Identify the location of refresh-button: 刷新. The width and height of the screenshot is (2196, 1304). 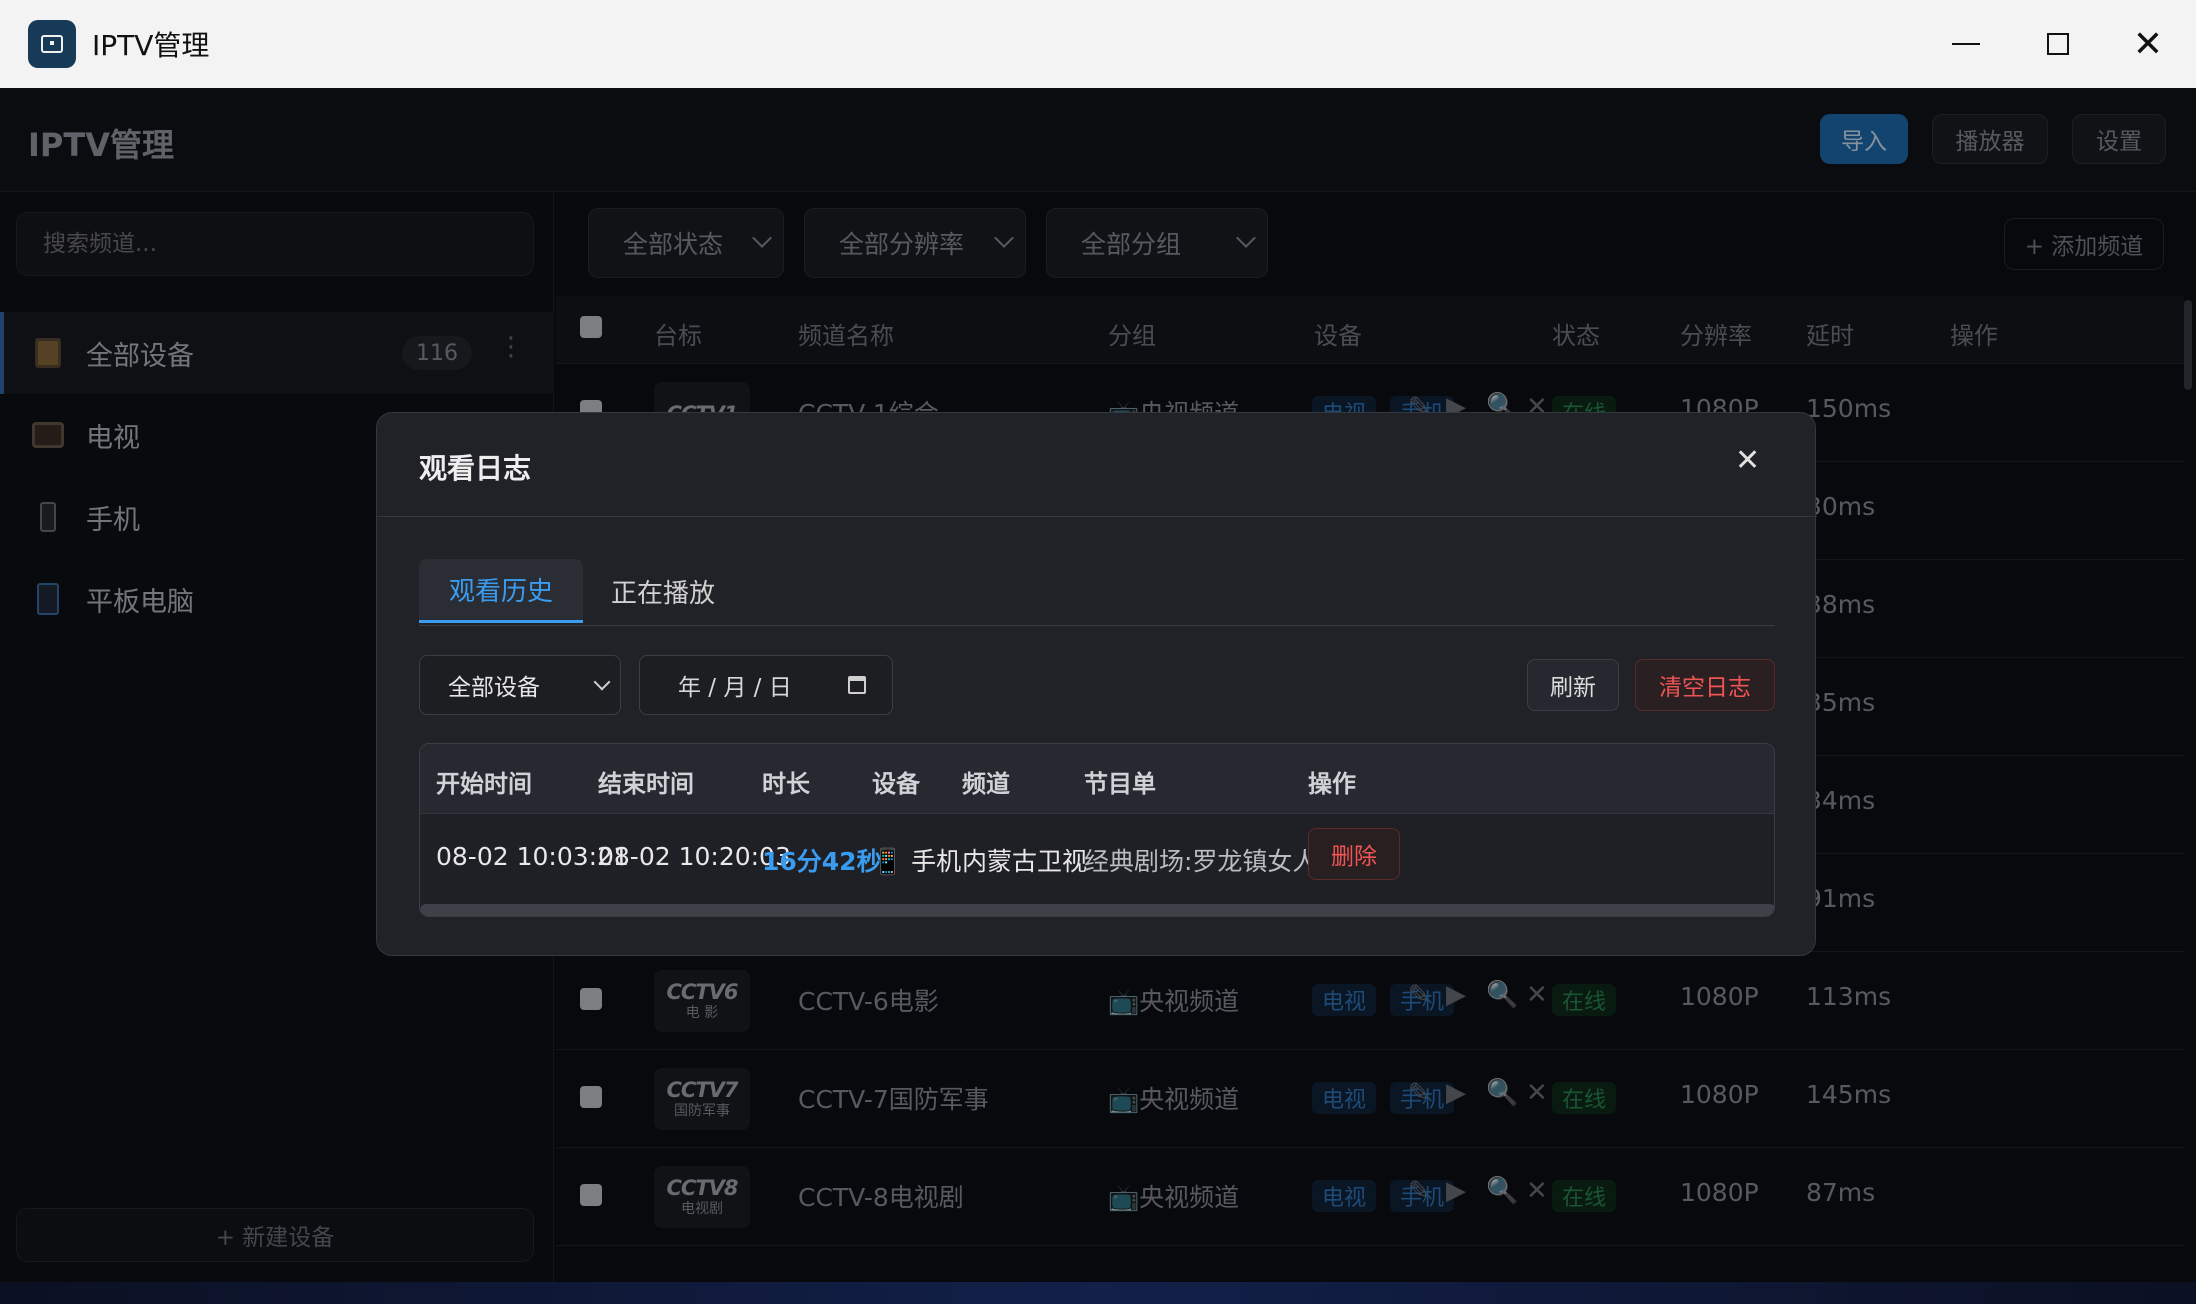
(1573, 685).